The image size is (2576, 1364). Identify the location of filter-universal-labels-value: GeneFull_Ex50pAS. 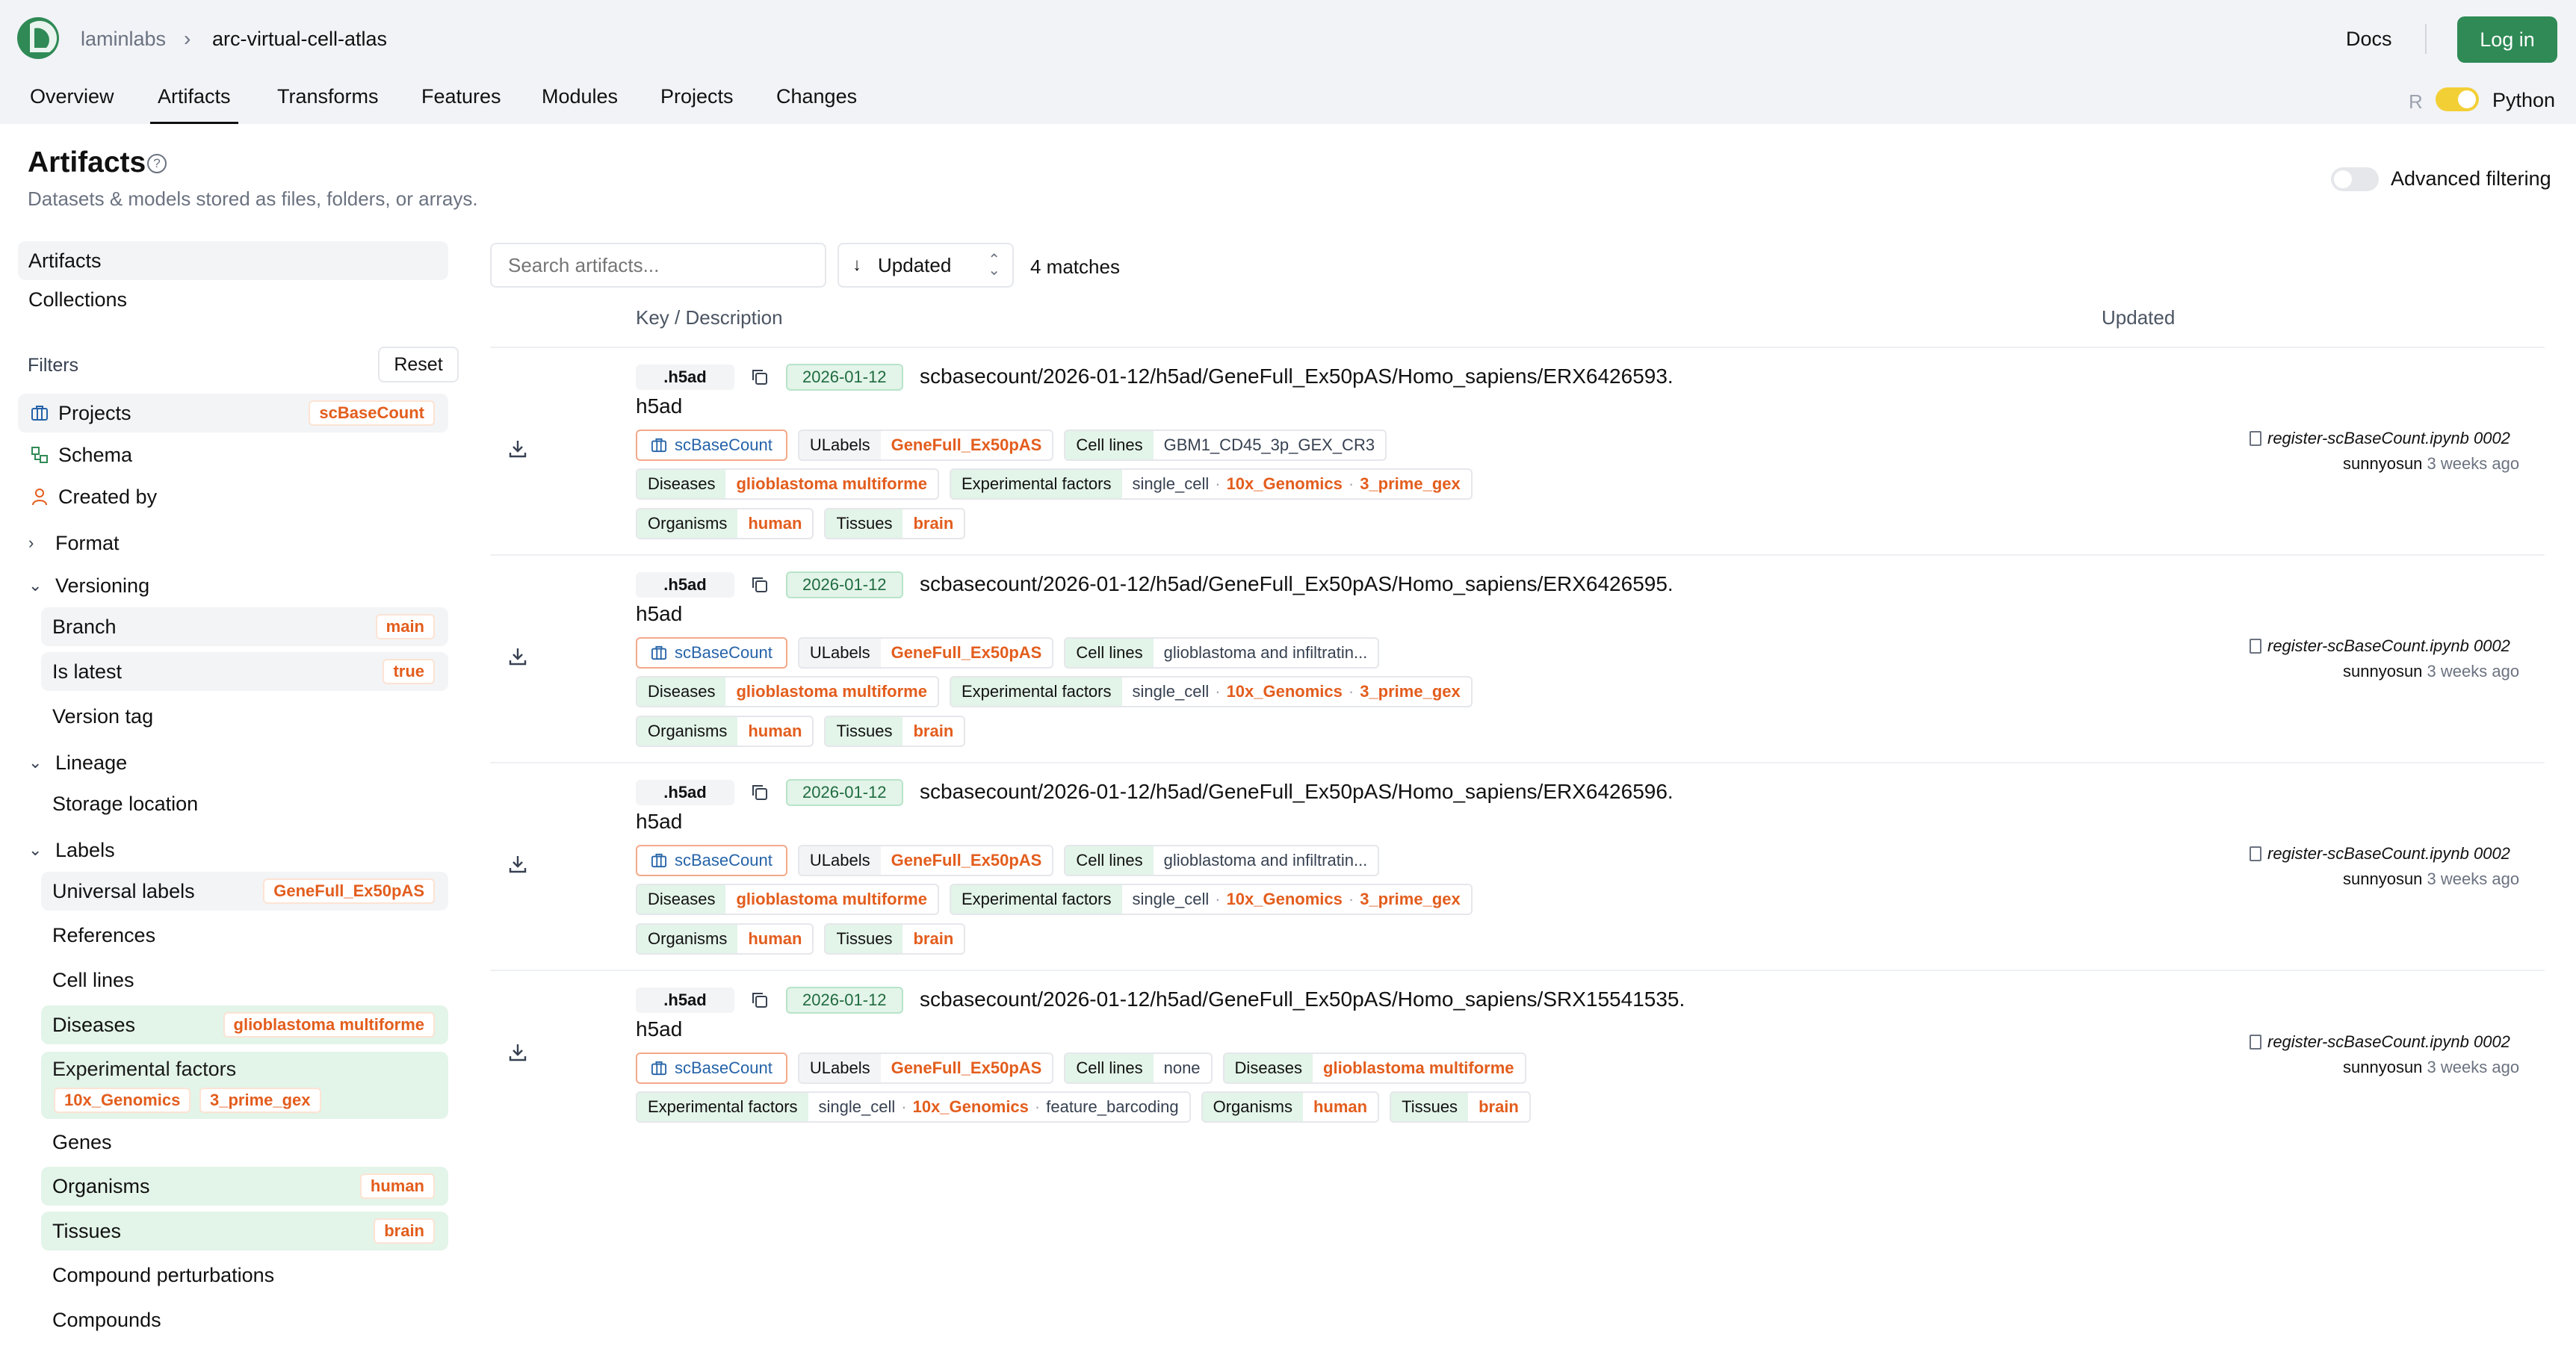
(349, 891).